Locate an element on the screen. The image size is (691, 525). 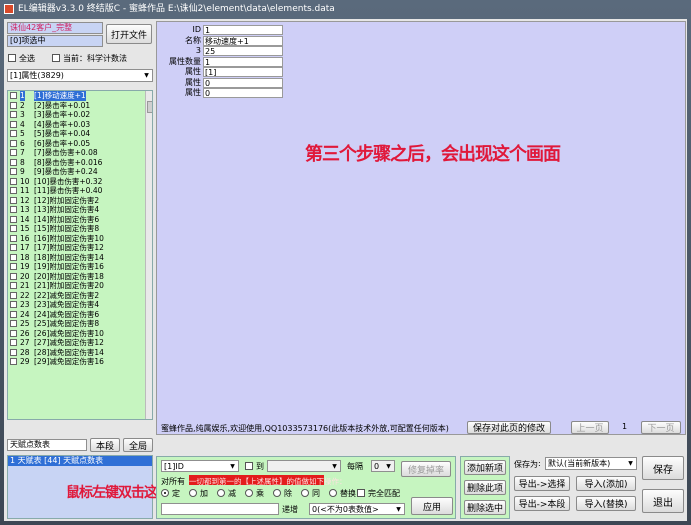
list-item: 20 [20]附加固定伤害18 is located at coordinates (80, 277).